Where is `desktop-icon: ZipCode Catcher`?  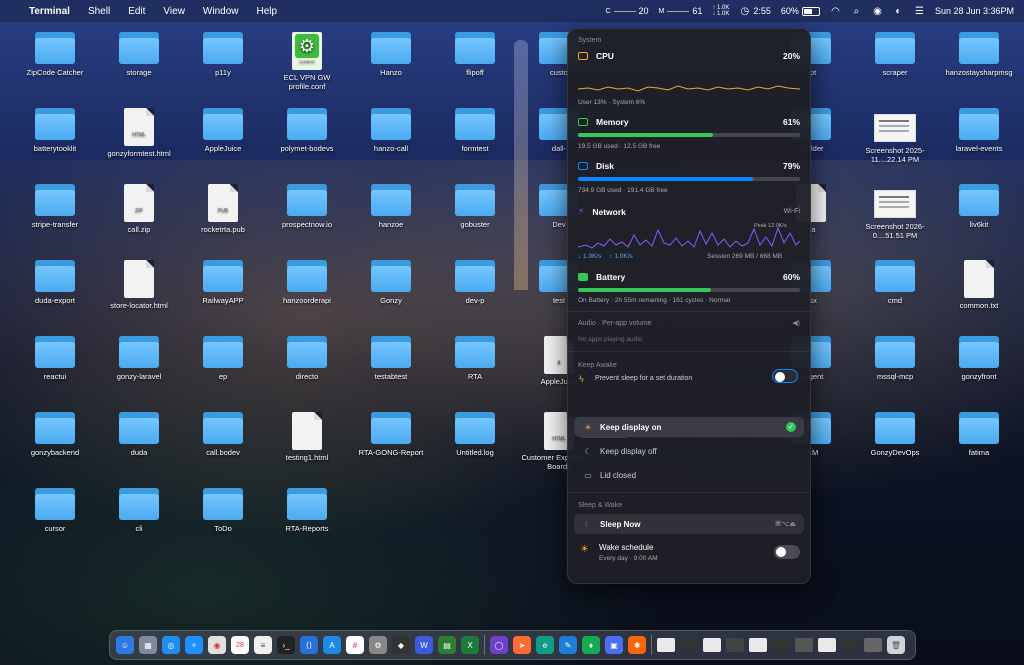
desktop-icon: ZipCode Catcher is located at coordinates (55, 54).